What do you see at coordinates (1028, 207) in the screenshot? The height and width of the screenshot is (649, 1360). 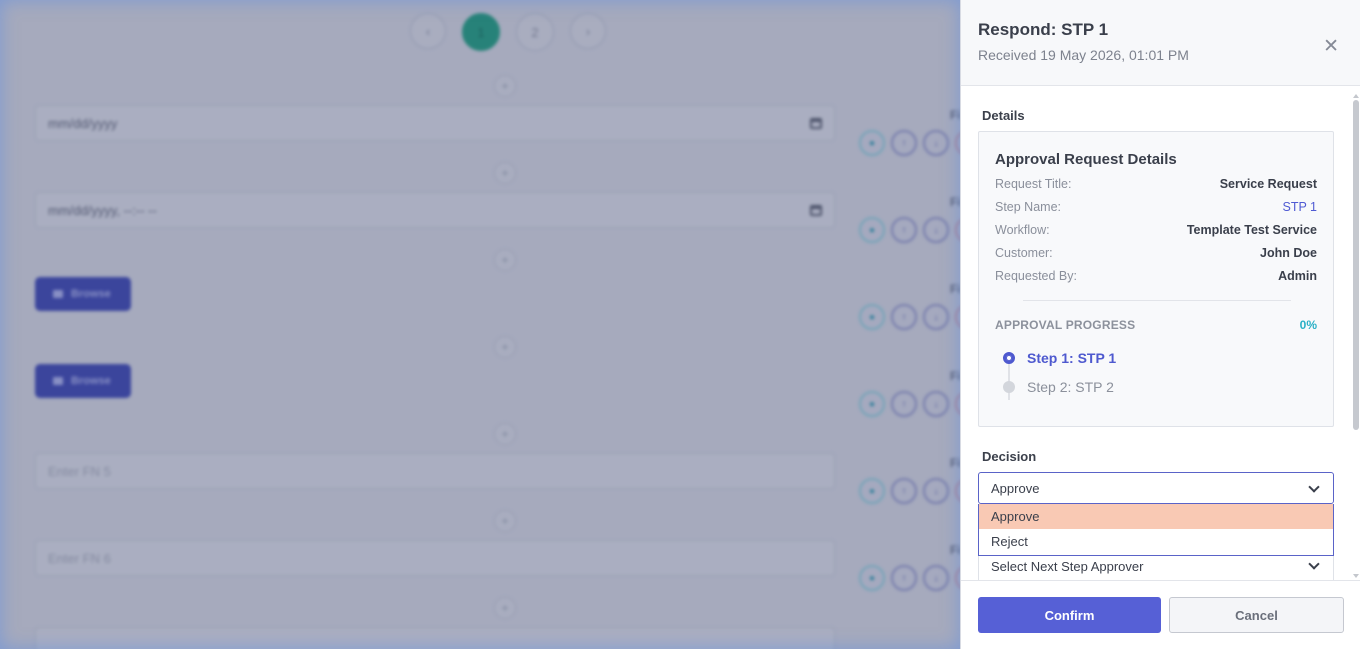 I see `detail-key: Step Name:` at bounding box center [1028, 207].